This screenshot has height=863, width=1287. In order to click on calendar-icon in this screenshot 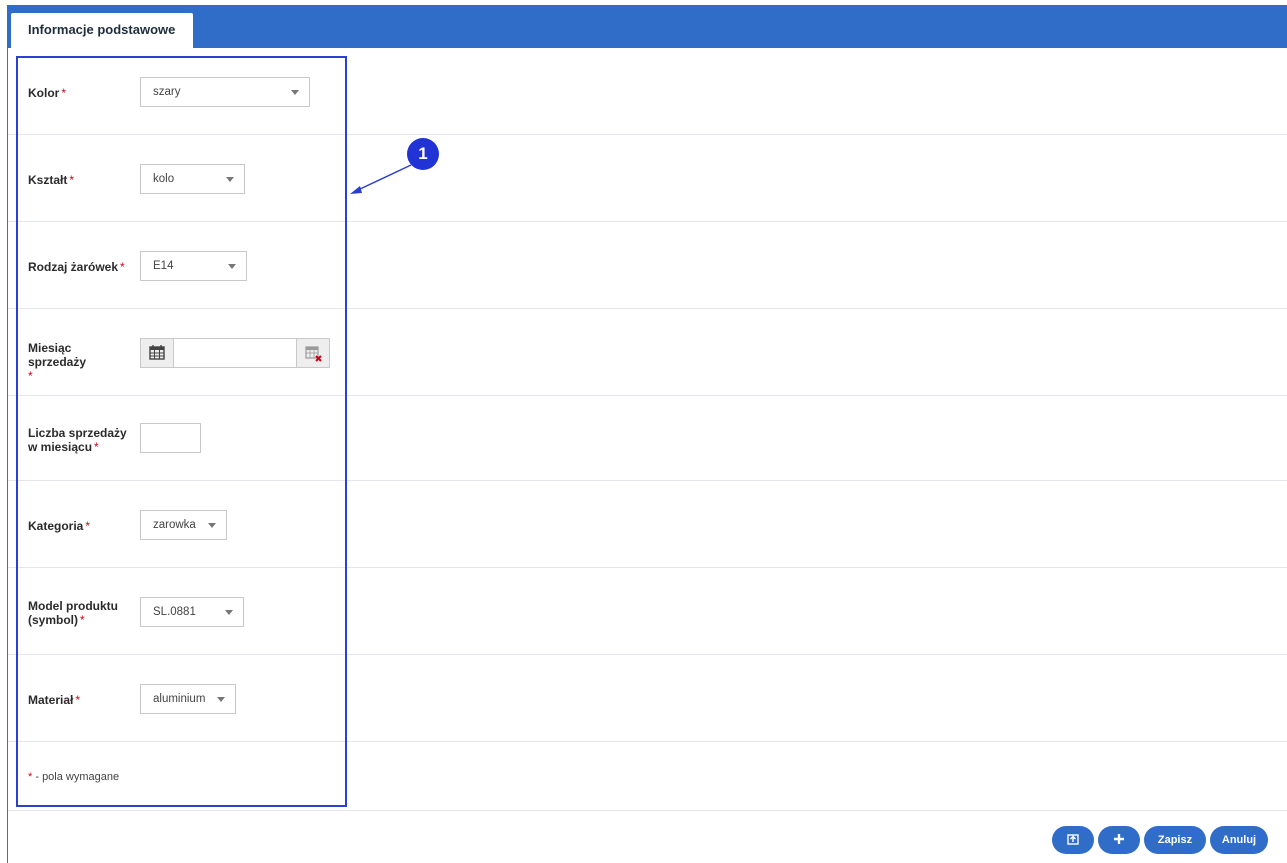, I will do `click(157, 352)`.